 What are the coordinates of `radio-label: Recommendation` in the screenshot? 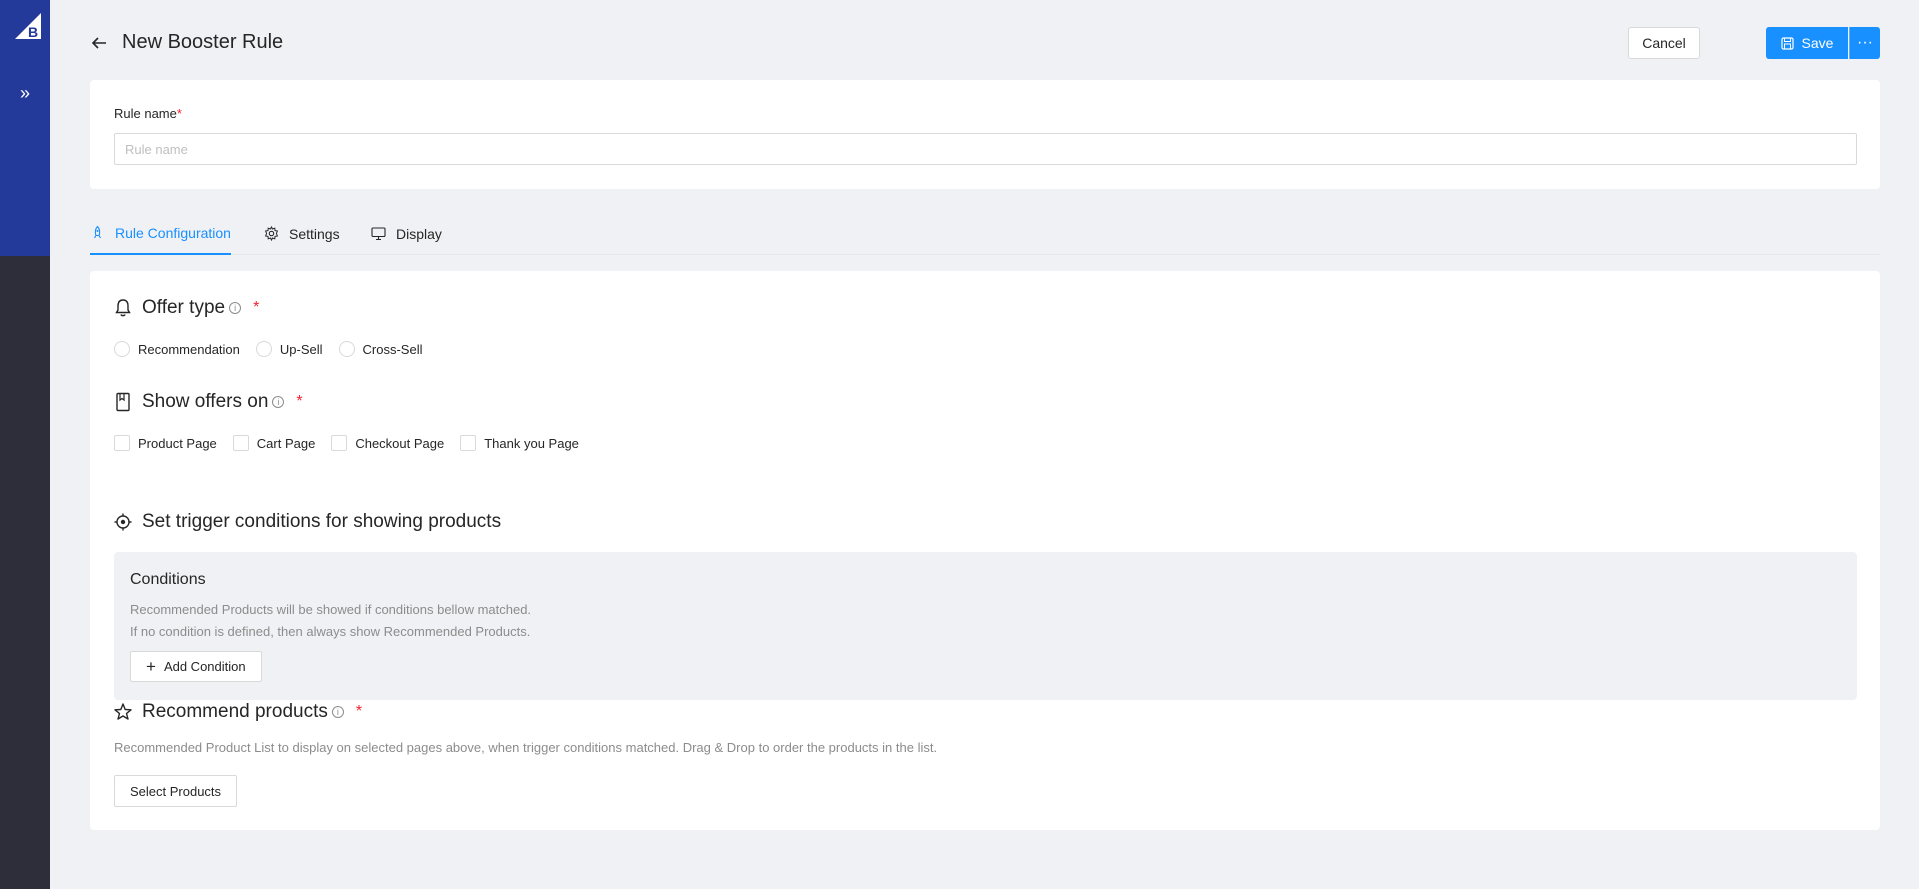 It's located at (189, 349).